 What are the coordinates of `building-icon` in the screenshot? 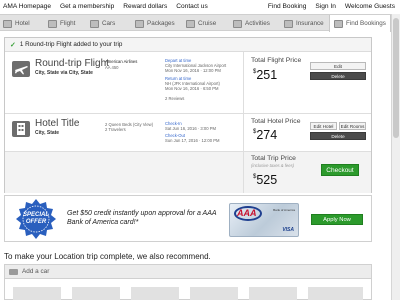 It's located at (21, 129).